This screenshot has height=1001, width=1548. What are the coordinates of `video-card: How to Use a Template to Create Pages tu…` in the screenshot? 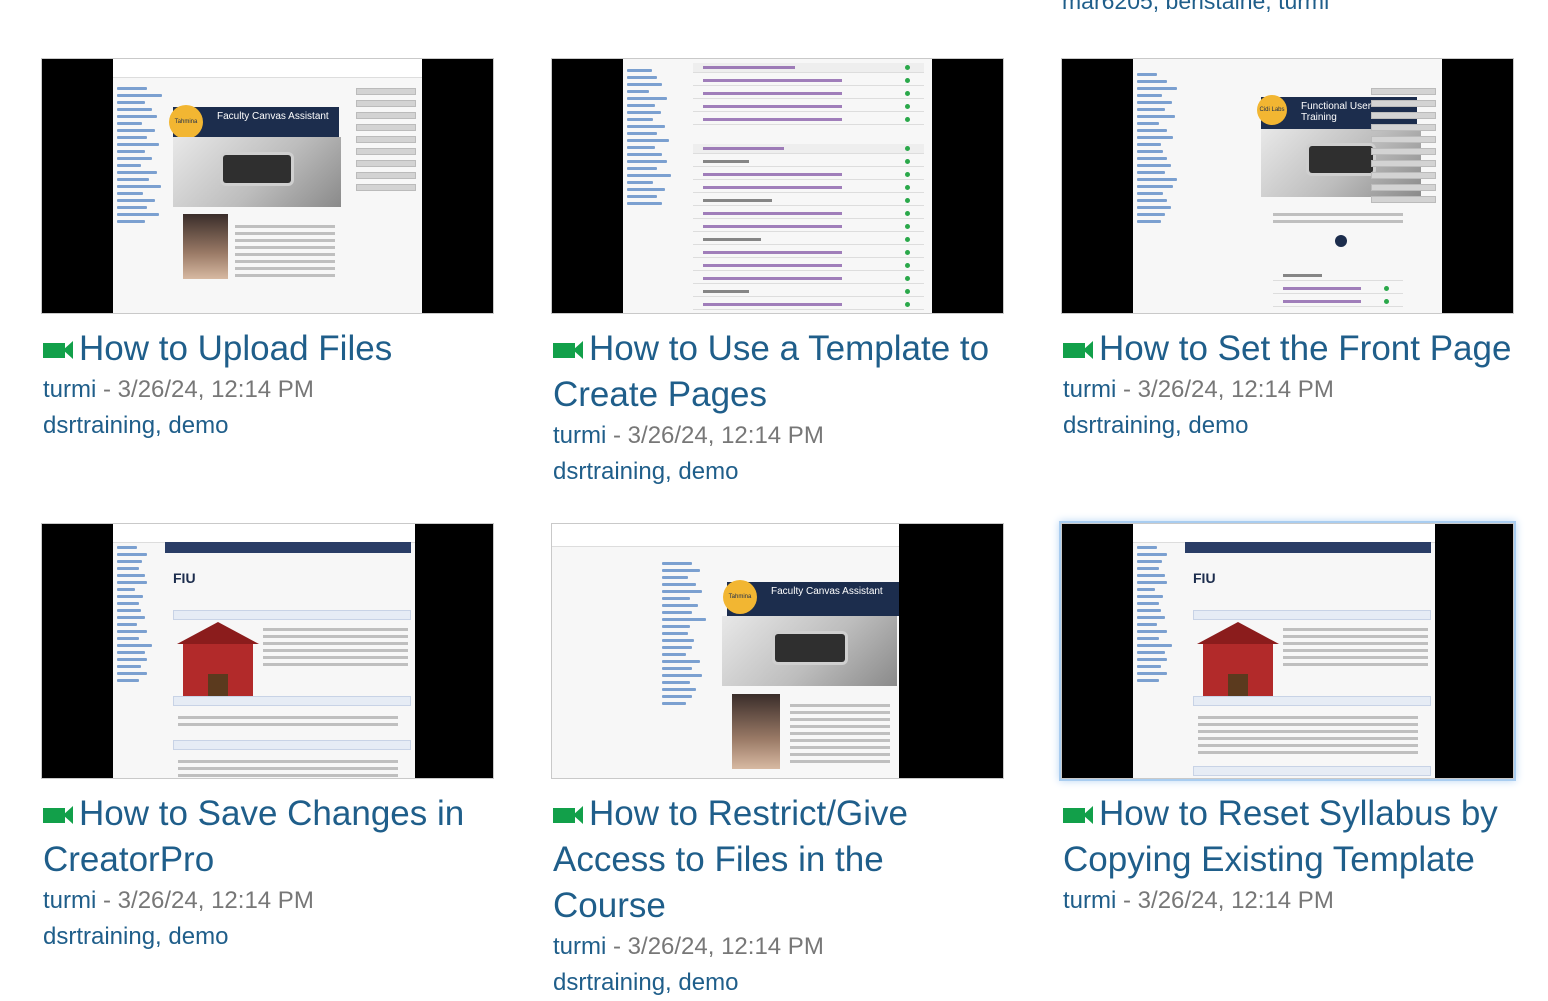 It's located at (778, 274).